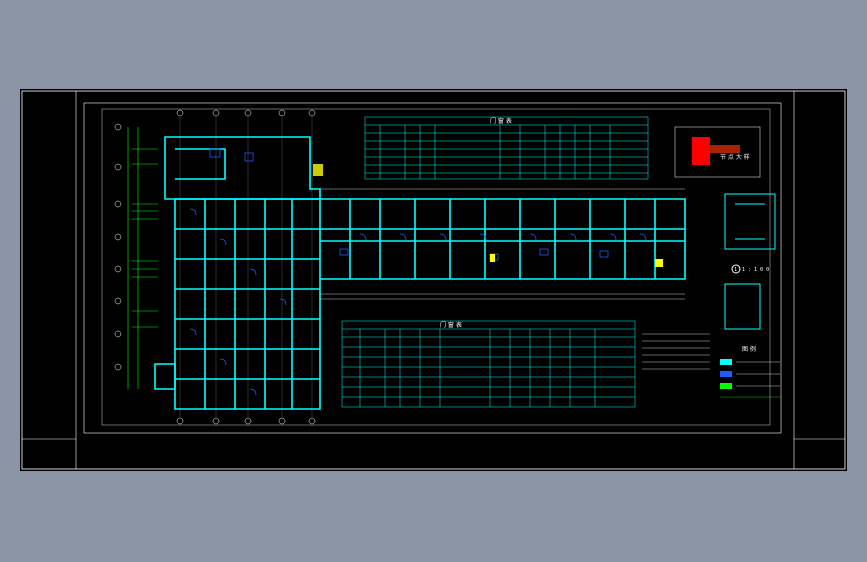 Image resolution: width=867 pixels, height=562 pixels. I want to click on walls-east-wing, so click(503, 239).